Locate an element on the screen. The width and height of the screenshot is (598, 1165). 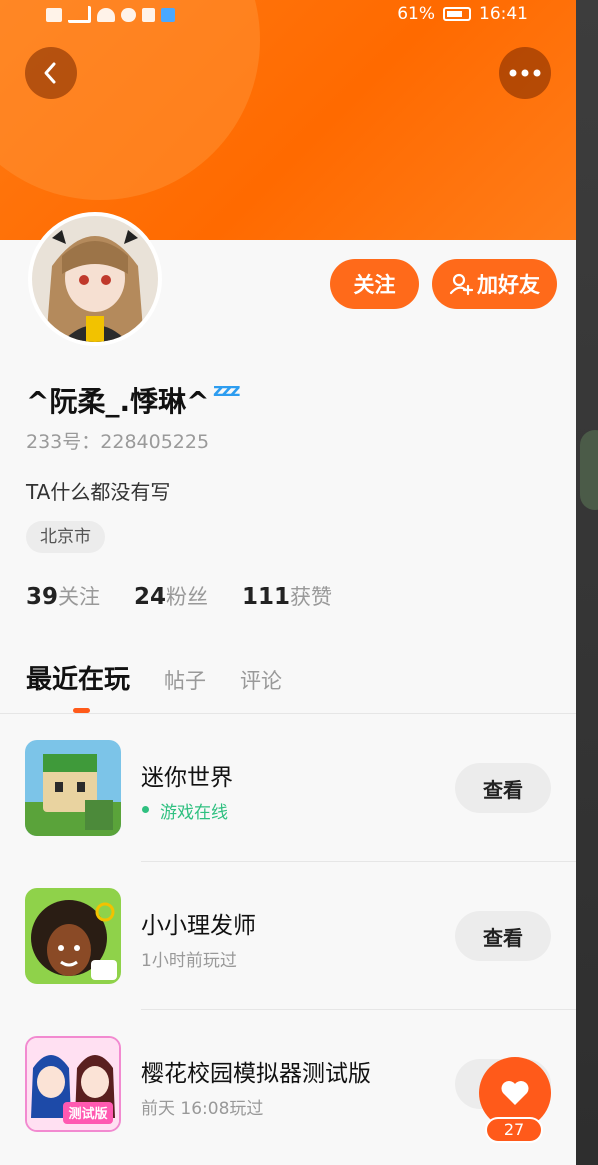
status-right: 61% 16:41 is located at coordinates (462, 14).